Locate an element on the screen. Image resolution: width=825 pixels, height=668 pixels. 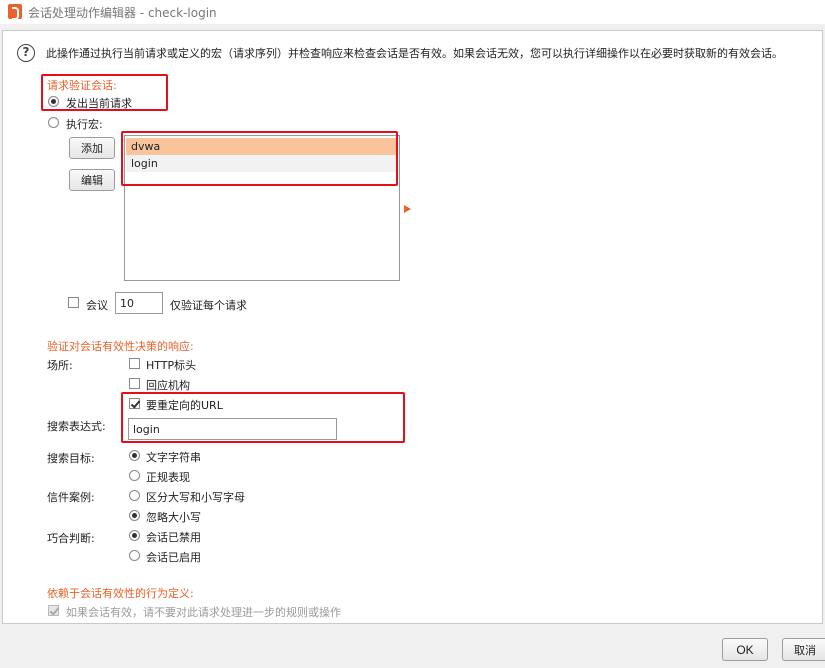
session-invalid-label: 会话已禁用 is located at coordinates (173, 537).